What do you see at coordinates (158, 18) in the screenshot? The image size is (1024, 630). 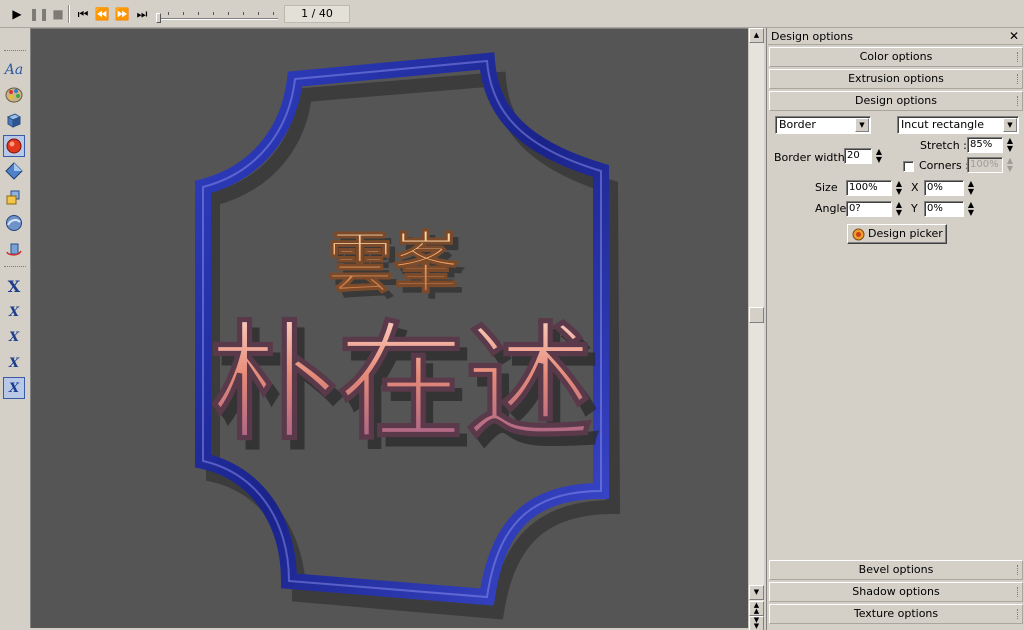 I see `slider-thumb` at bounding box center [158, 18].